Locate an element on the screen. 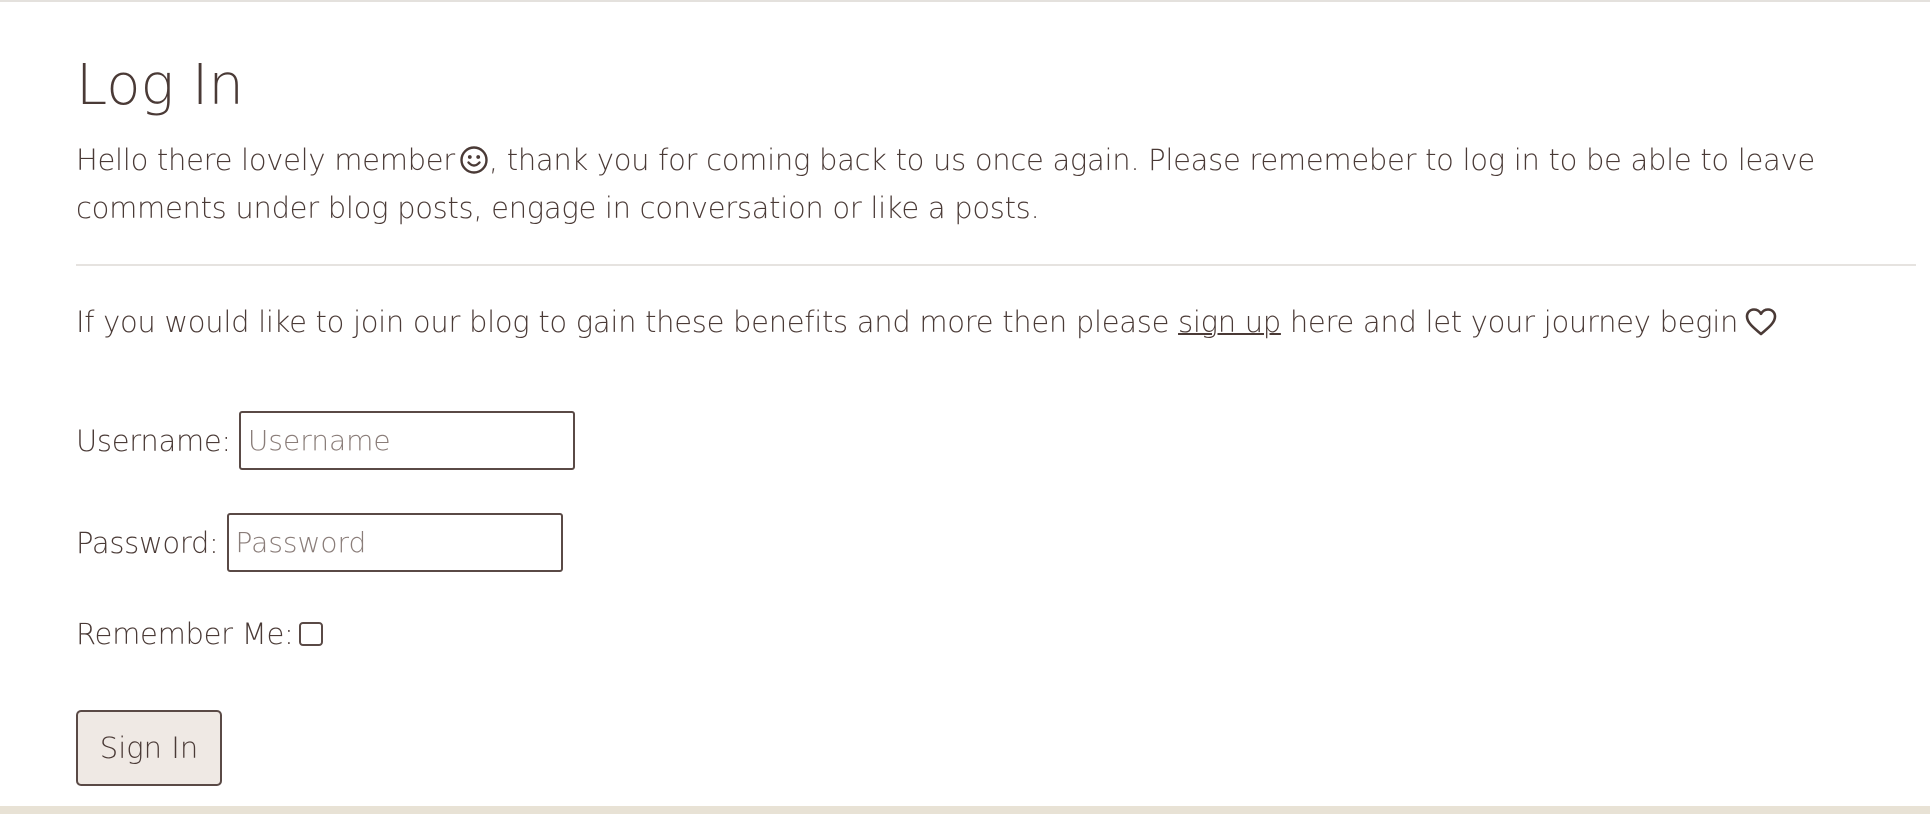 The width and height of the screenshot is (1930, 814). signup-prompt-suffix: here and let your journey begin is located at coordinates (1509, 322).